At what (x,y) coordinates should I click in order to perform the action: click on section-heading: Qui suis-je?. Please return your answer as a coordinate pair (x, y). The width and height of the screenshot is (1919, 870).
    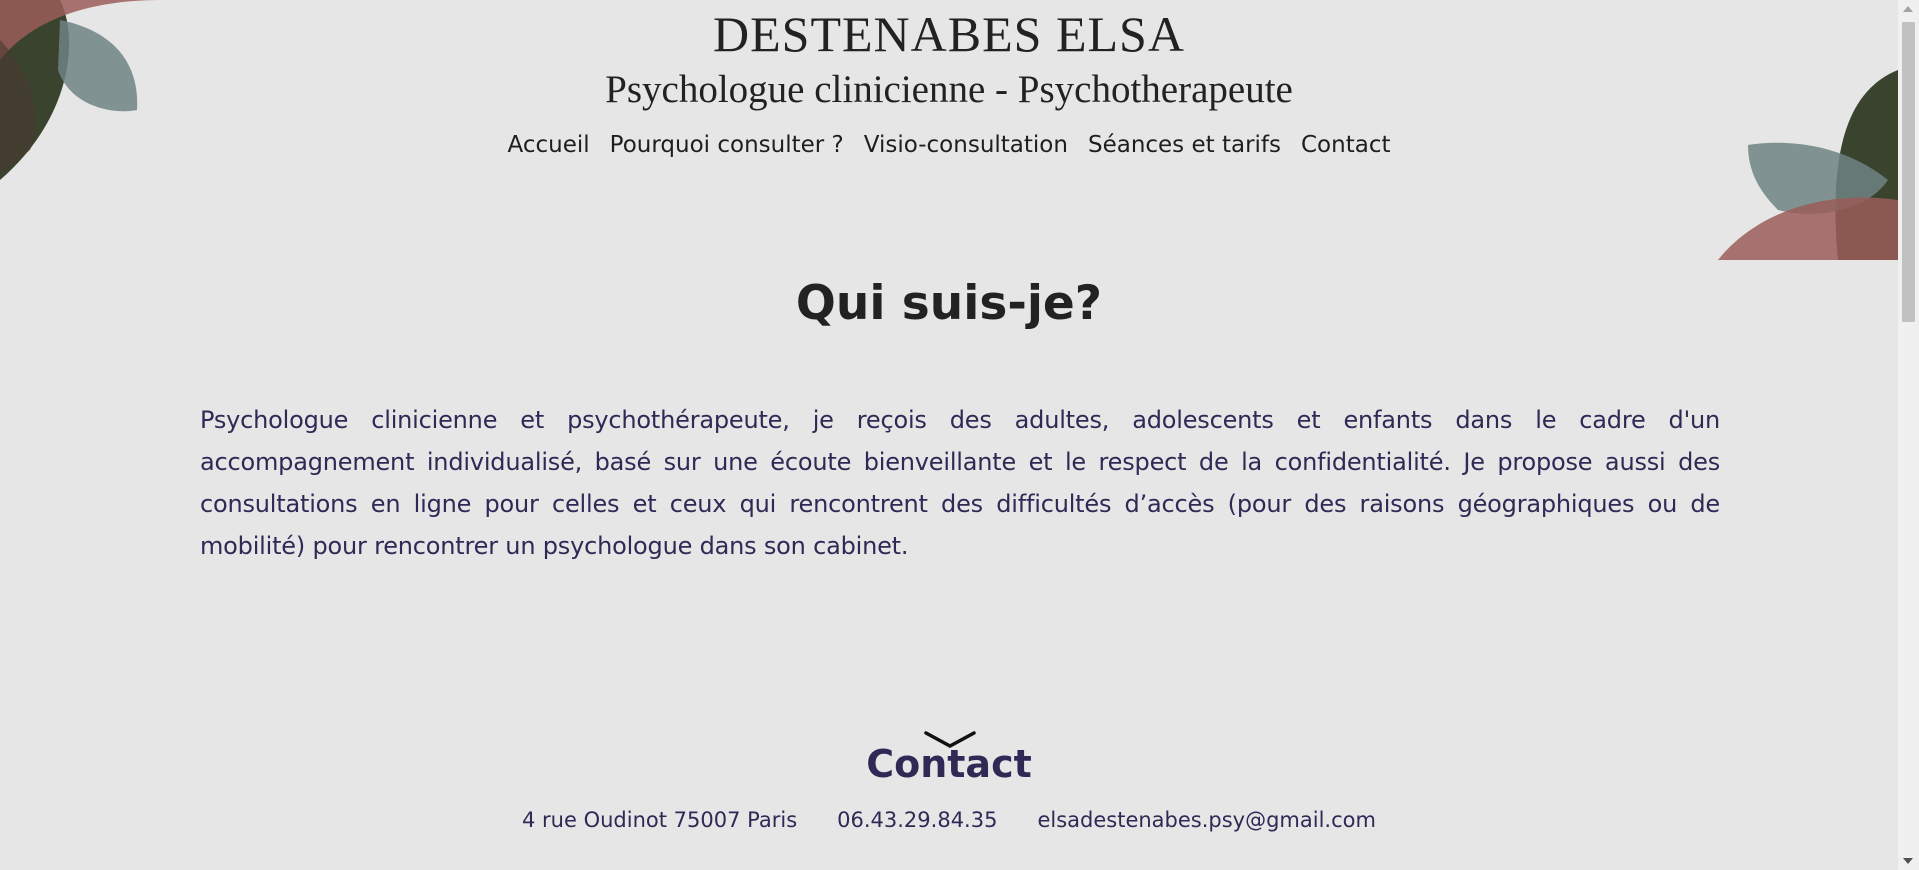
    Looking at the image, I should click on (949, 303).